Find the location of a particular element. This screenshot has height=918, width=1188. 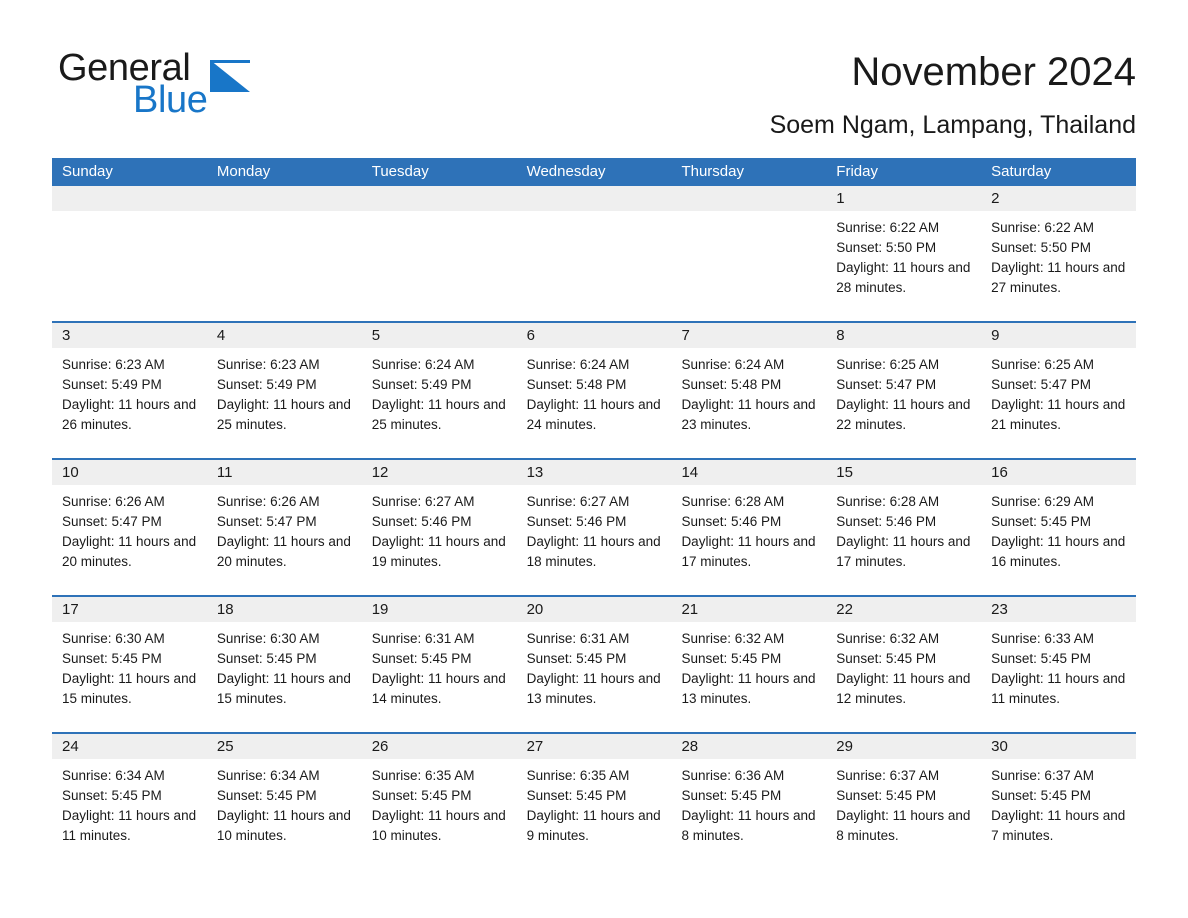

daylight-text: Daylight: 11 hours and 28 minutes. is located at coordinates (903, 277).